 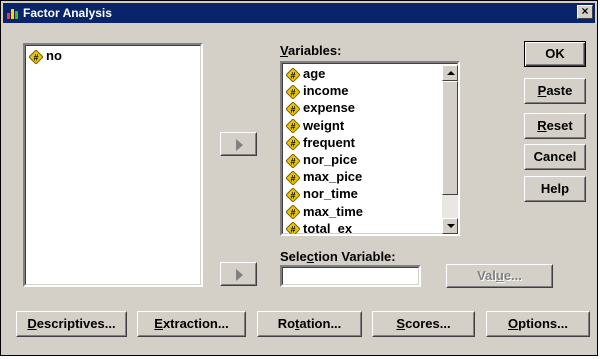 I want to click on variable-name: no, so click(x=54, y=55).